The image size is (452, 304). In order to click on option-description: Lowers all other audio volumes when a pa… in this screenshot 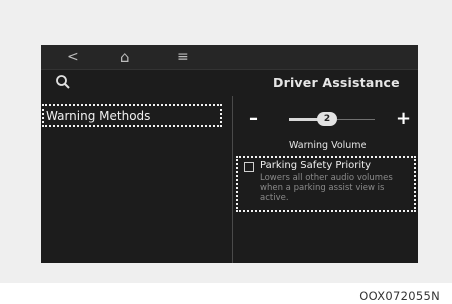, I will do `click(326, 188)`.